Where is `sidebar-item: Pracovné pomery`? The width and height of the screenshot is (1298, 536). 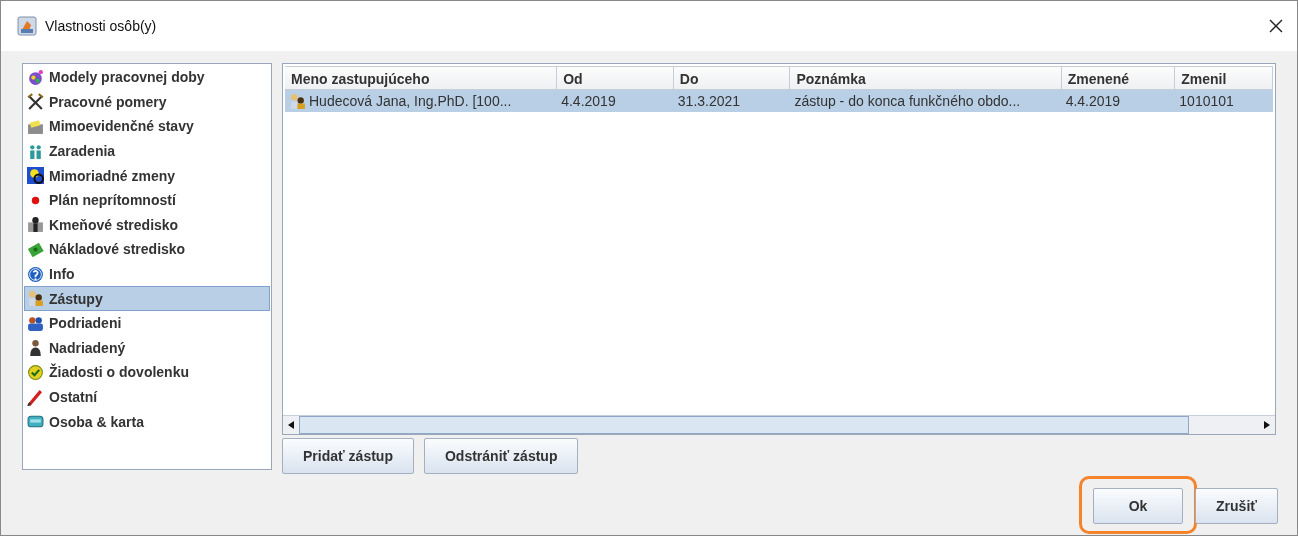
sidebar-item: Pracovné pomery is located at coordinates (147, 102).